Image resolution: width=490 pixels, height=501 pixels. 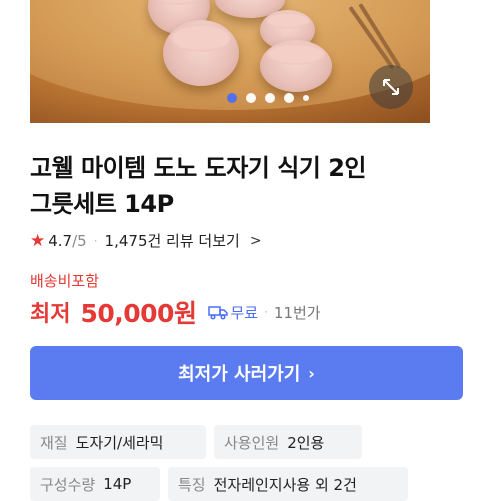 I want to click on spec-value: 2인용, so click(x=306, y=442).